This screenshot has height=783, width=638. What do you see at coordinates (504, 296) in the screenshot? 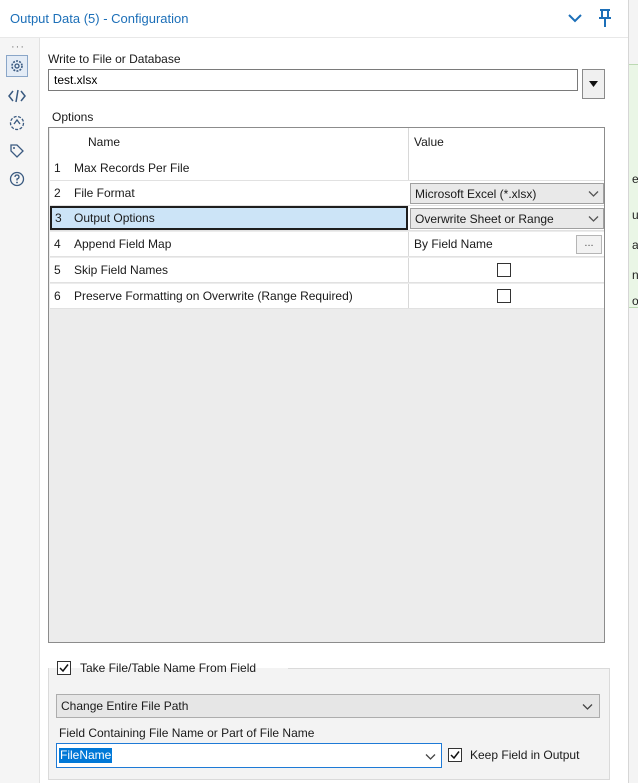
I see `preserve-formatting-checkbox` at bounding box center [504, 296].